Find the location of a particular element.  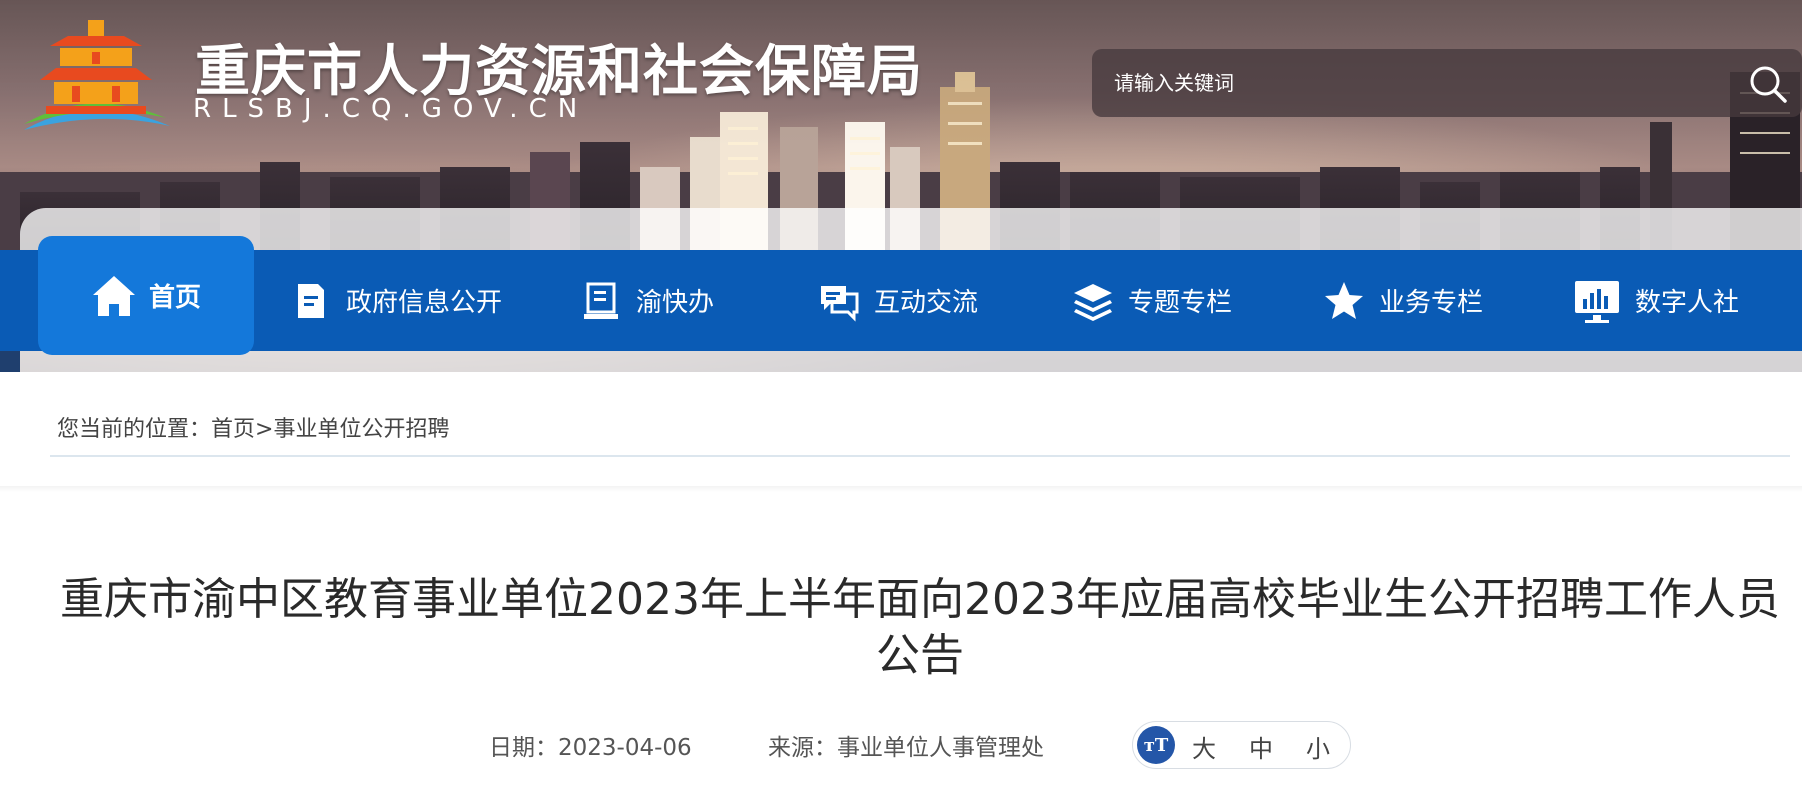

monitor-chart-icon is located at coordinates (1597, 301).